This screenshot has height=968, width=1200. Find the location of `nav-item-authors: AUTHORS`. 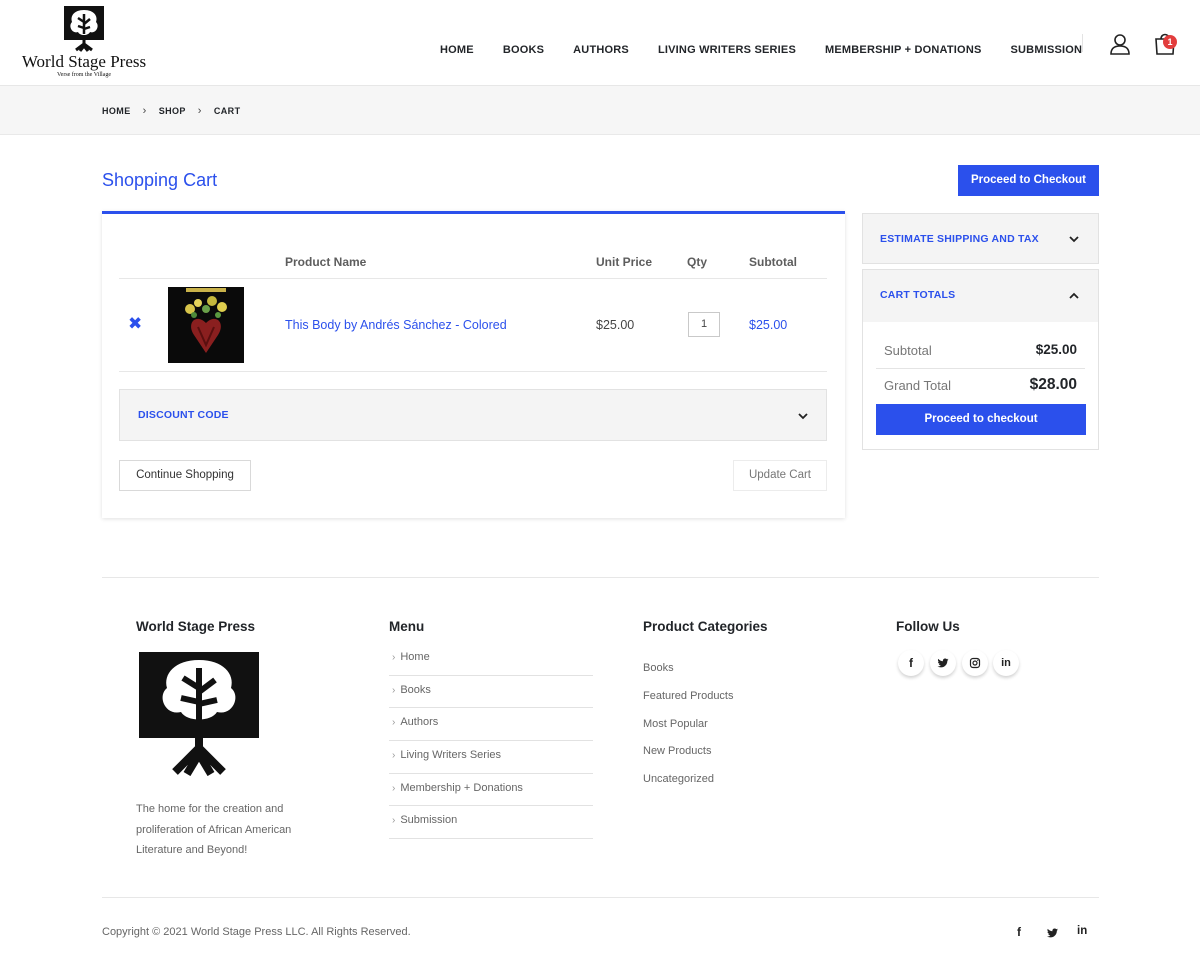

nav-item-authors: AUTHORS is located at coordinates (601, 50).